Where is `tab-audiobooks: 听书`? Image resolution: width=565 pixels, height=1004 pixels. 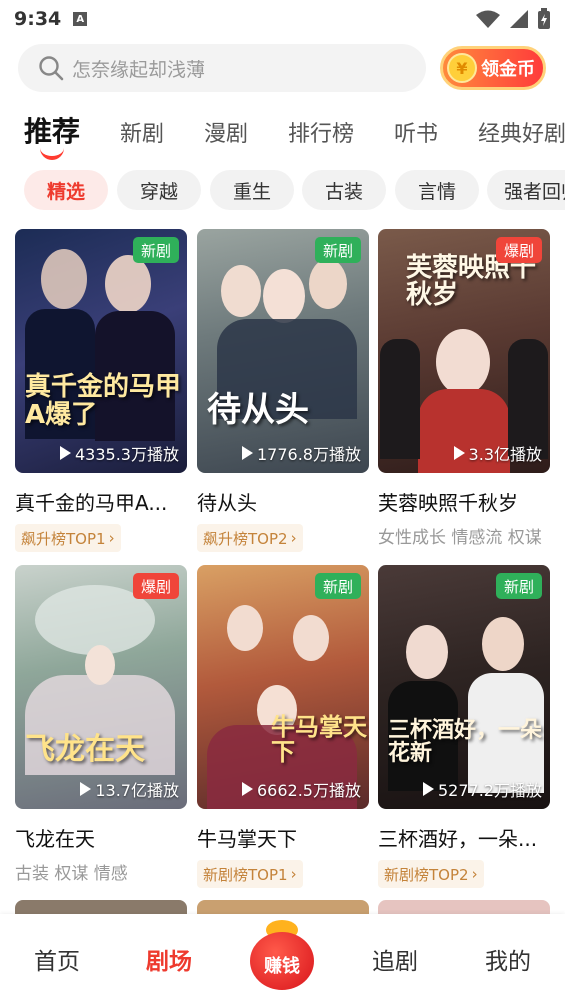
tab-audiobooks: 听书 is located at coordinates (416, 132).